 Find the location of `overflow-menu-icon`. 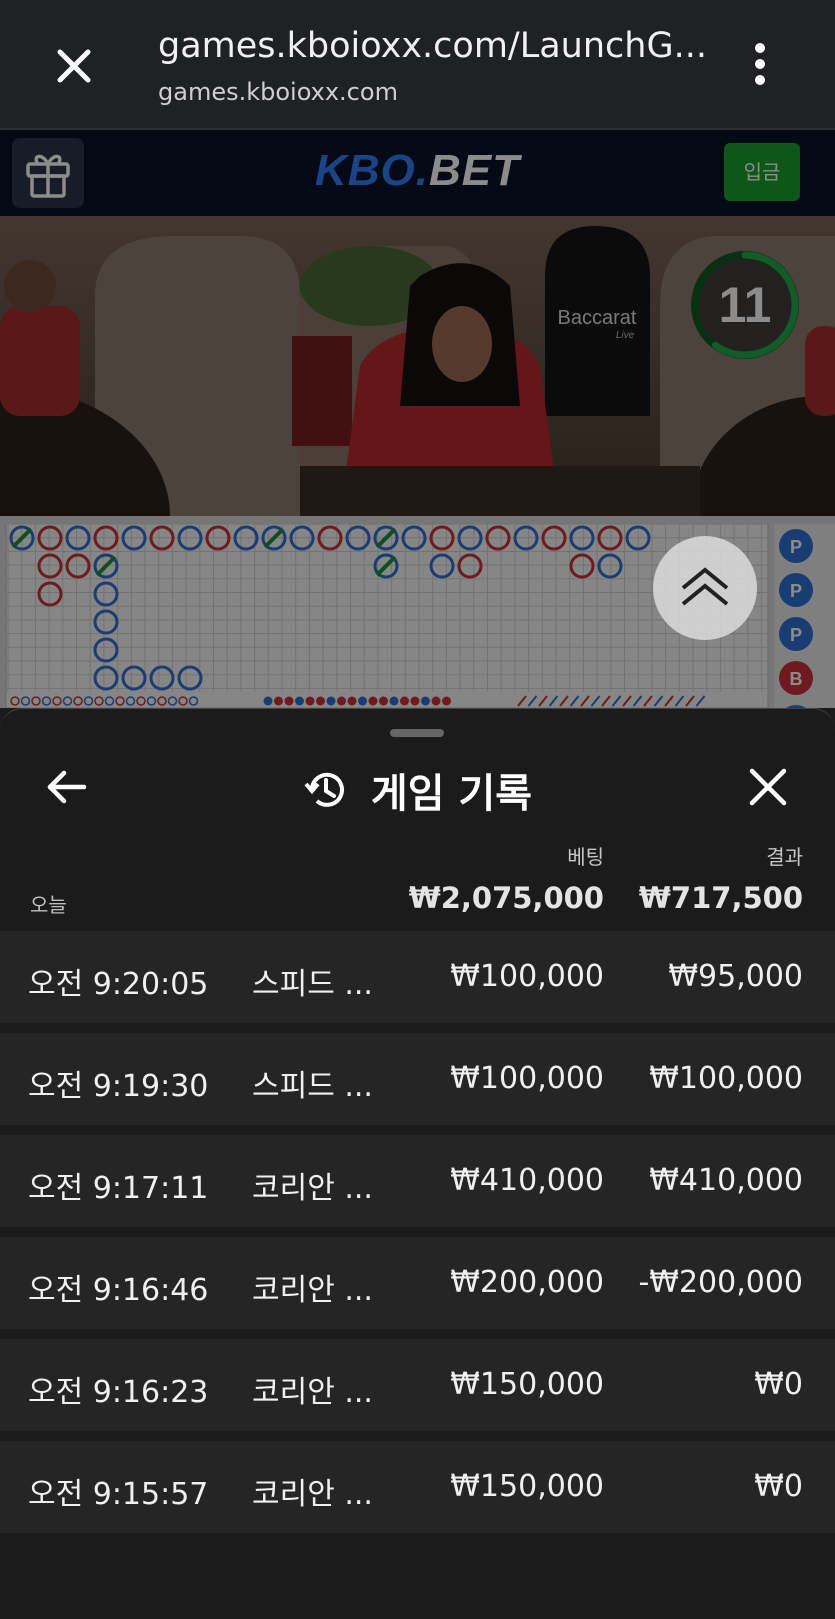

overflow-menu-icon is located at coordinates (760, 64).